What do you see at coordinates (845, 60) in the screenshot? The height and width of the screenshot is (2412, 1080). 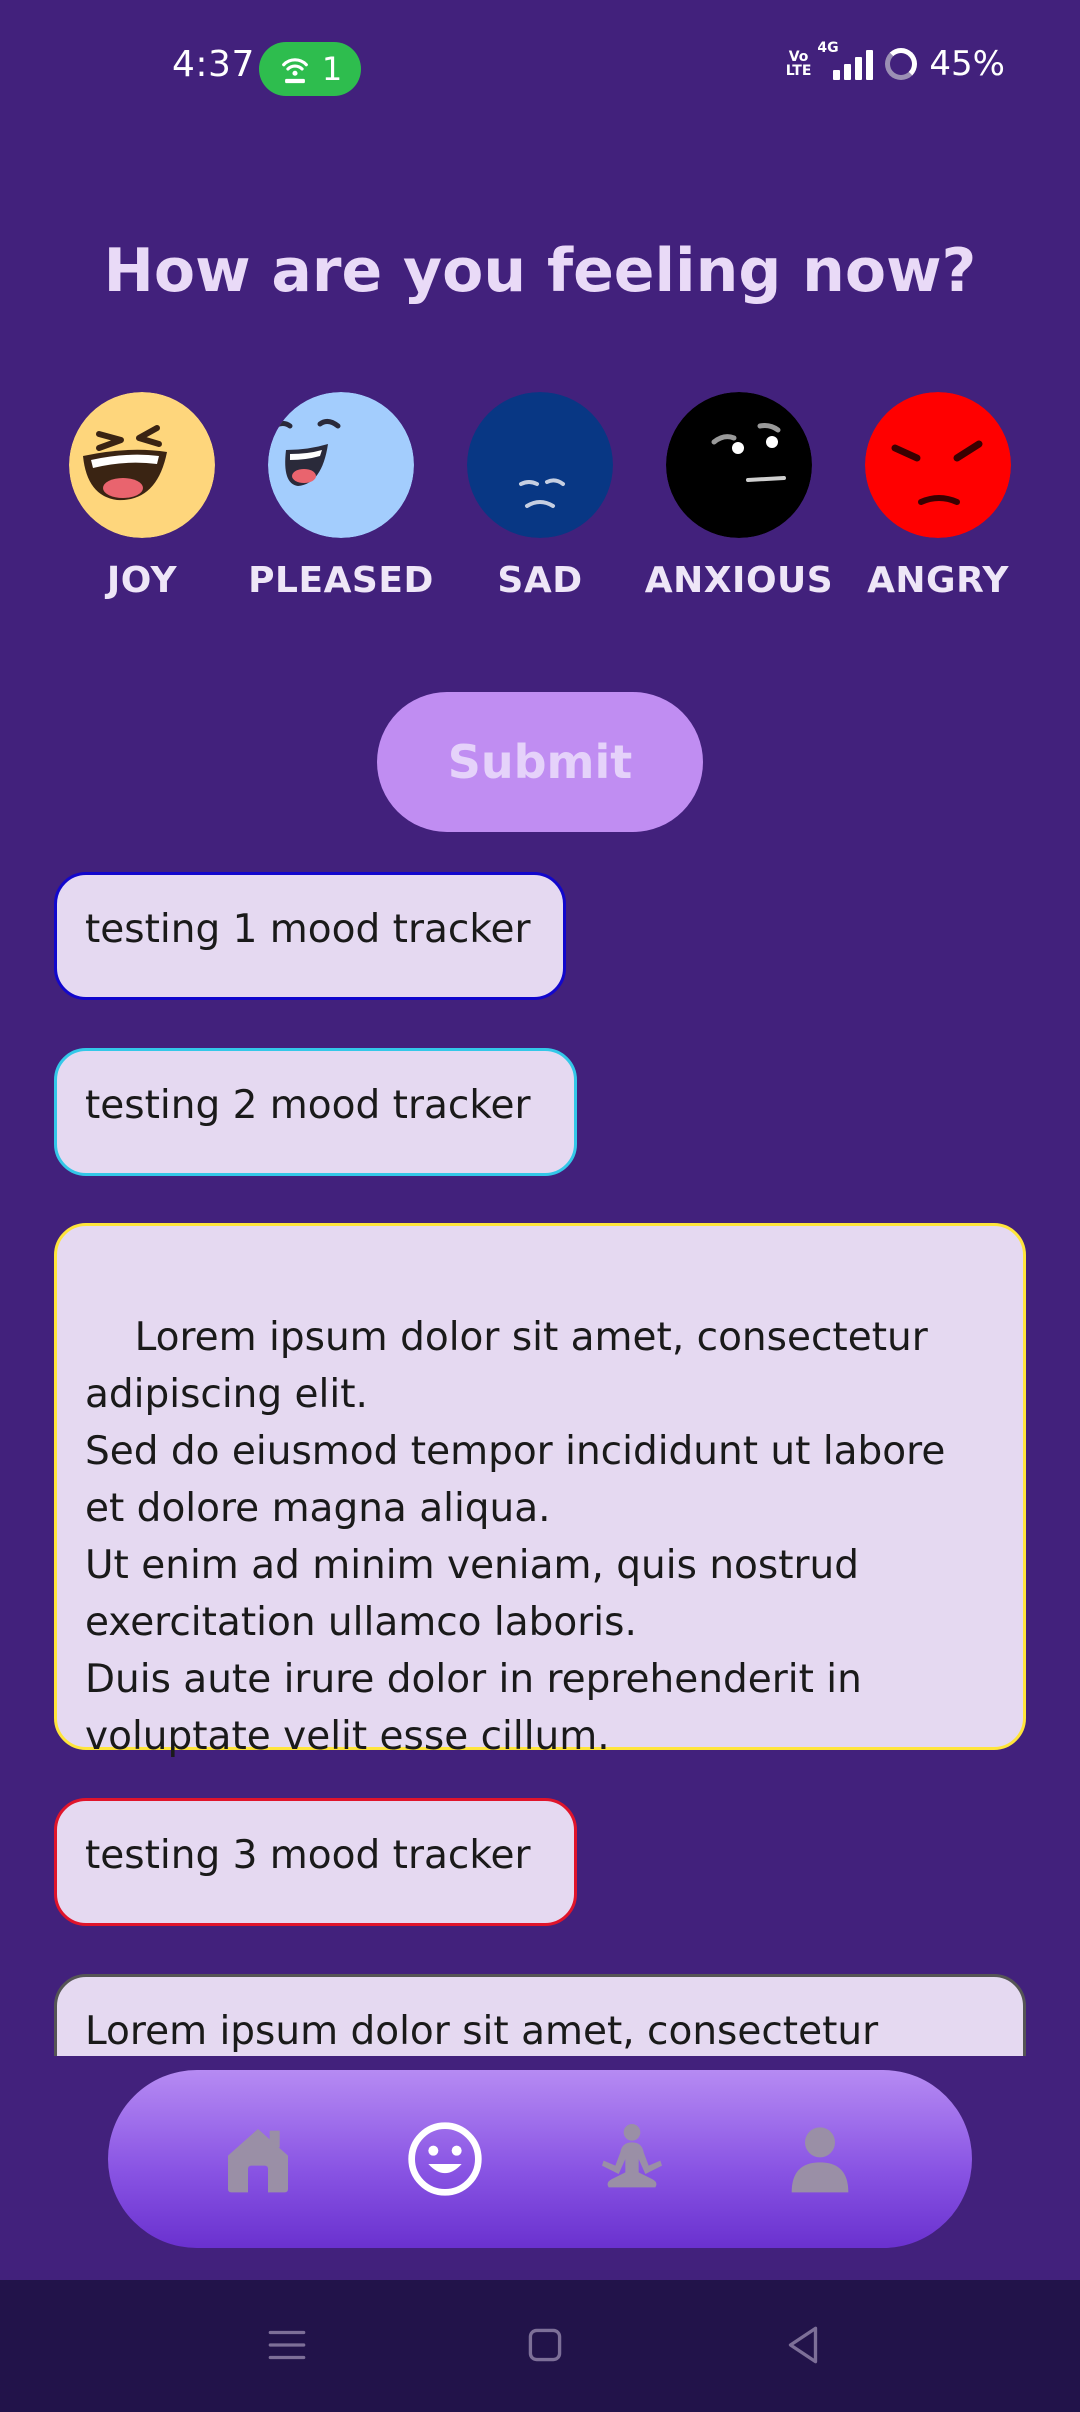 I see `signal-icon: 4G` at bounding box center [845, 60].